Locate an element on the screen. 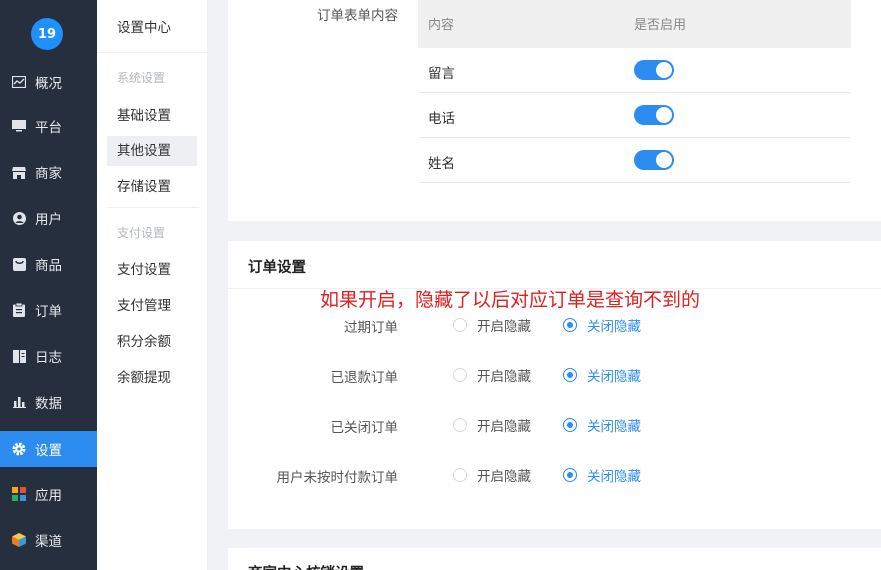 The width and height of the screenshot is (881, 570). nav-item-apps: 应用 is located at coordinates (48, 494).